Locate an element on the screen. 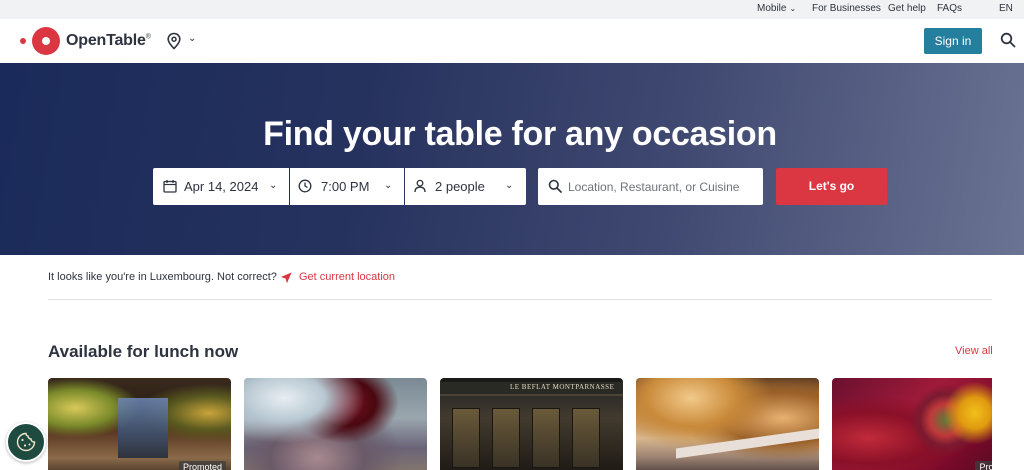 The image size is (1024, 470). restaurant-card: Promoted is located at coordinates (139, 424).